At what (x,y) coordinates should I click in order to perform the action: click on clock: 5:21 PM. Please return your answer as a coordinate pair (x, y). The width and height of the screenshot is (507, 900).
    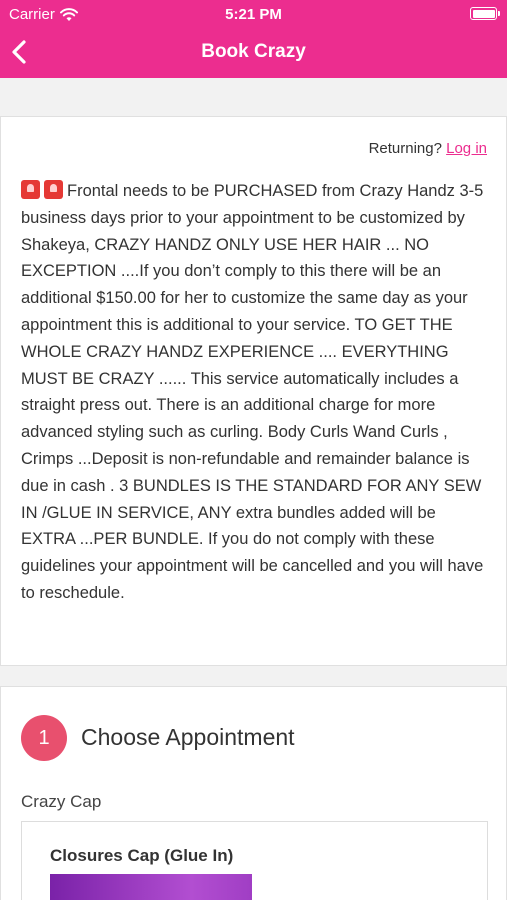
    Looking at the image, I should click on (253, 14).